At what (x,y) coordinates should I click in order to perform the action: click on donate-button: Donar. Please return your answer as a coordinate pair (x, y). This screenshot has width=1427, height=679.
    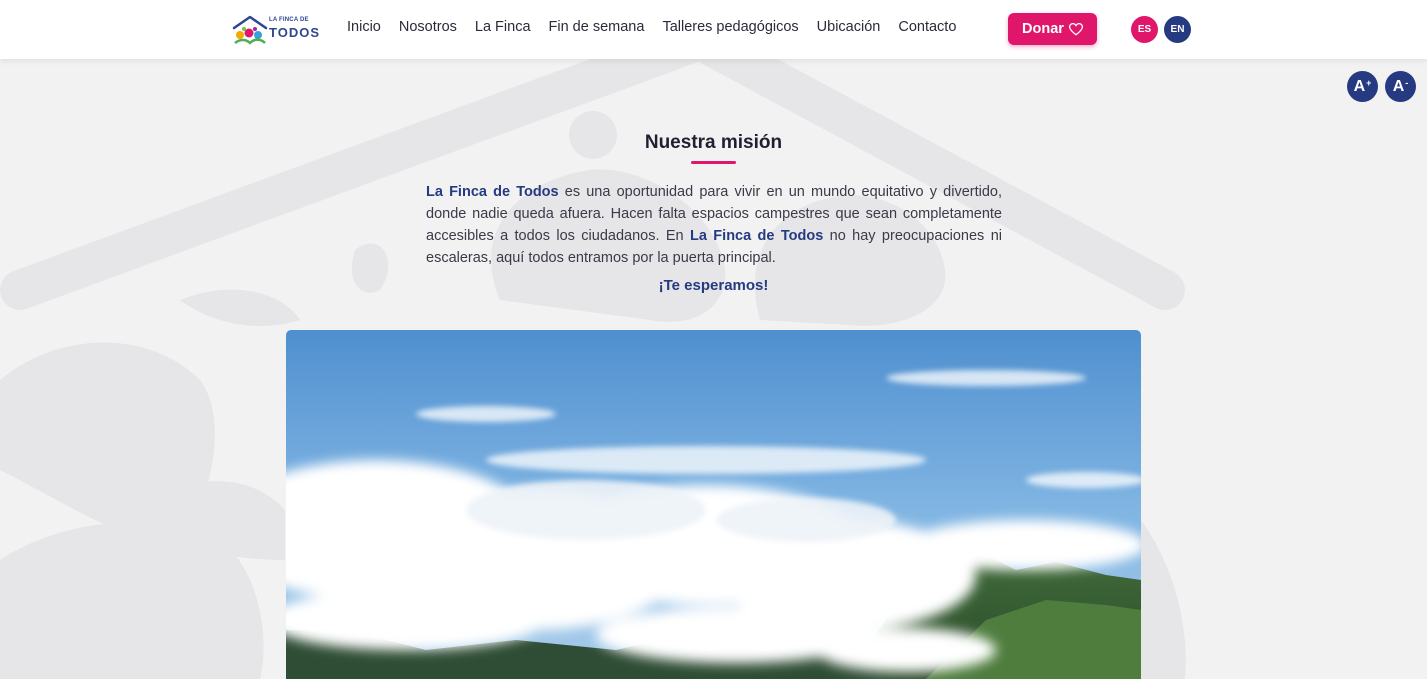
    Looking at the image, I should click on (1052, 29).